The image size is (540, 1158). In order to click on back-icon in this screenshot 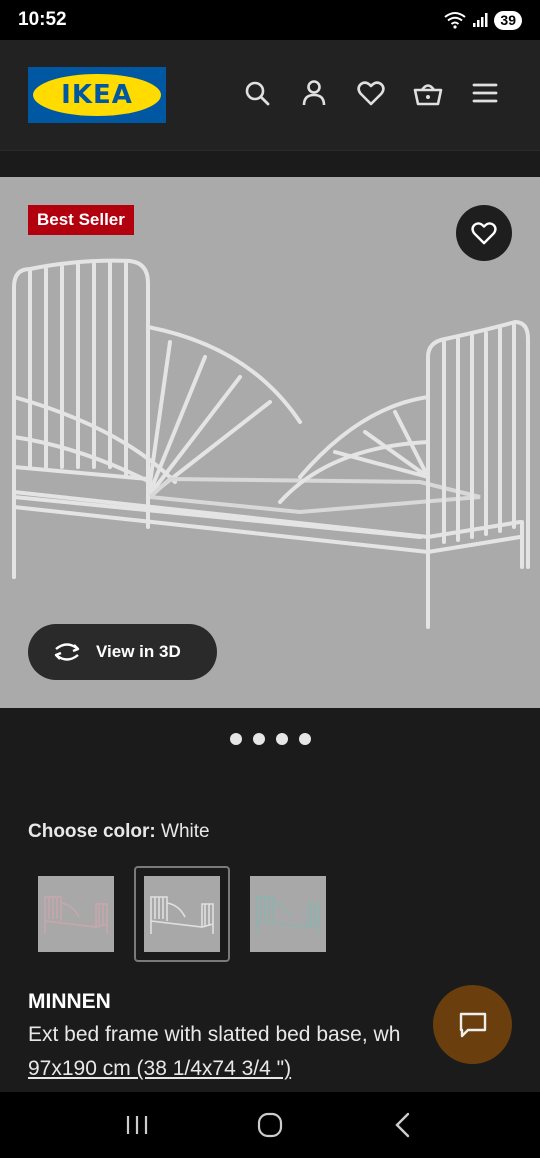, I will do `click(403, 1125)`.